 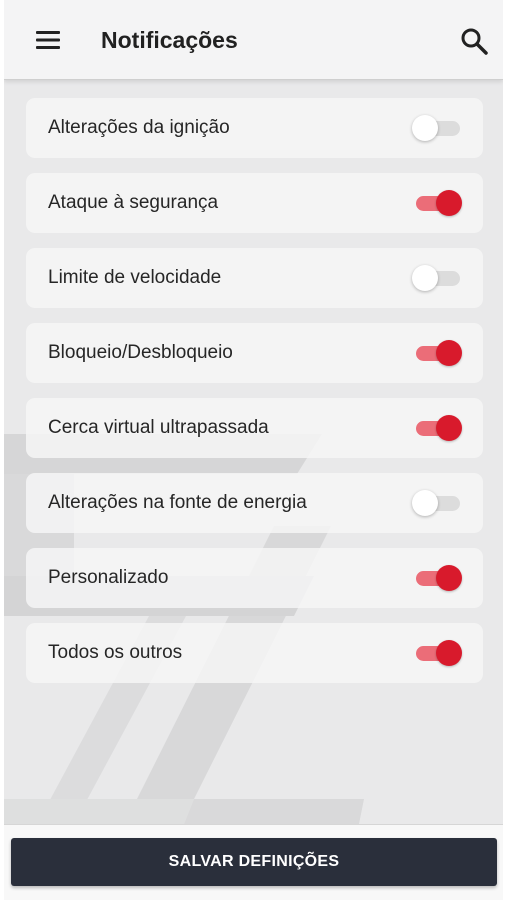 What do you see at coordinates (254, 203) in the screenshot?
I see `notification-setting-row: Ataque à segurança` at bounding box center [254, 203].